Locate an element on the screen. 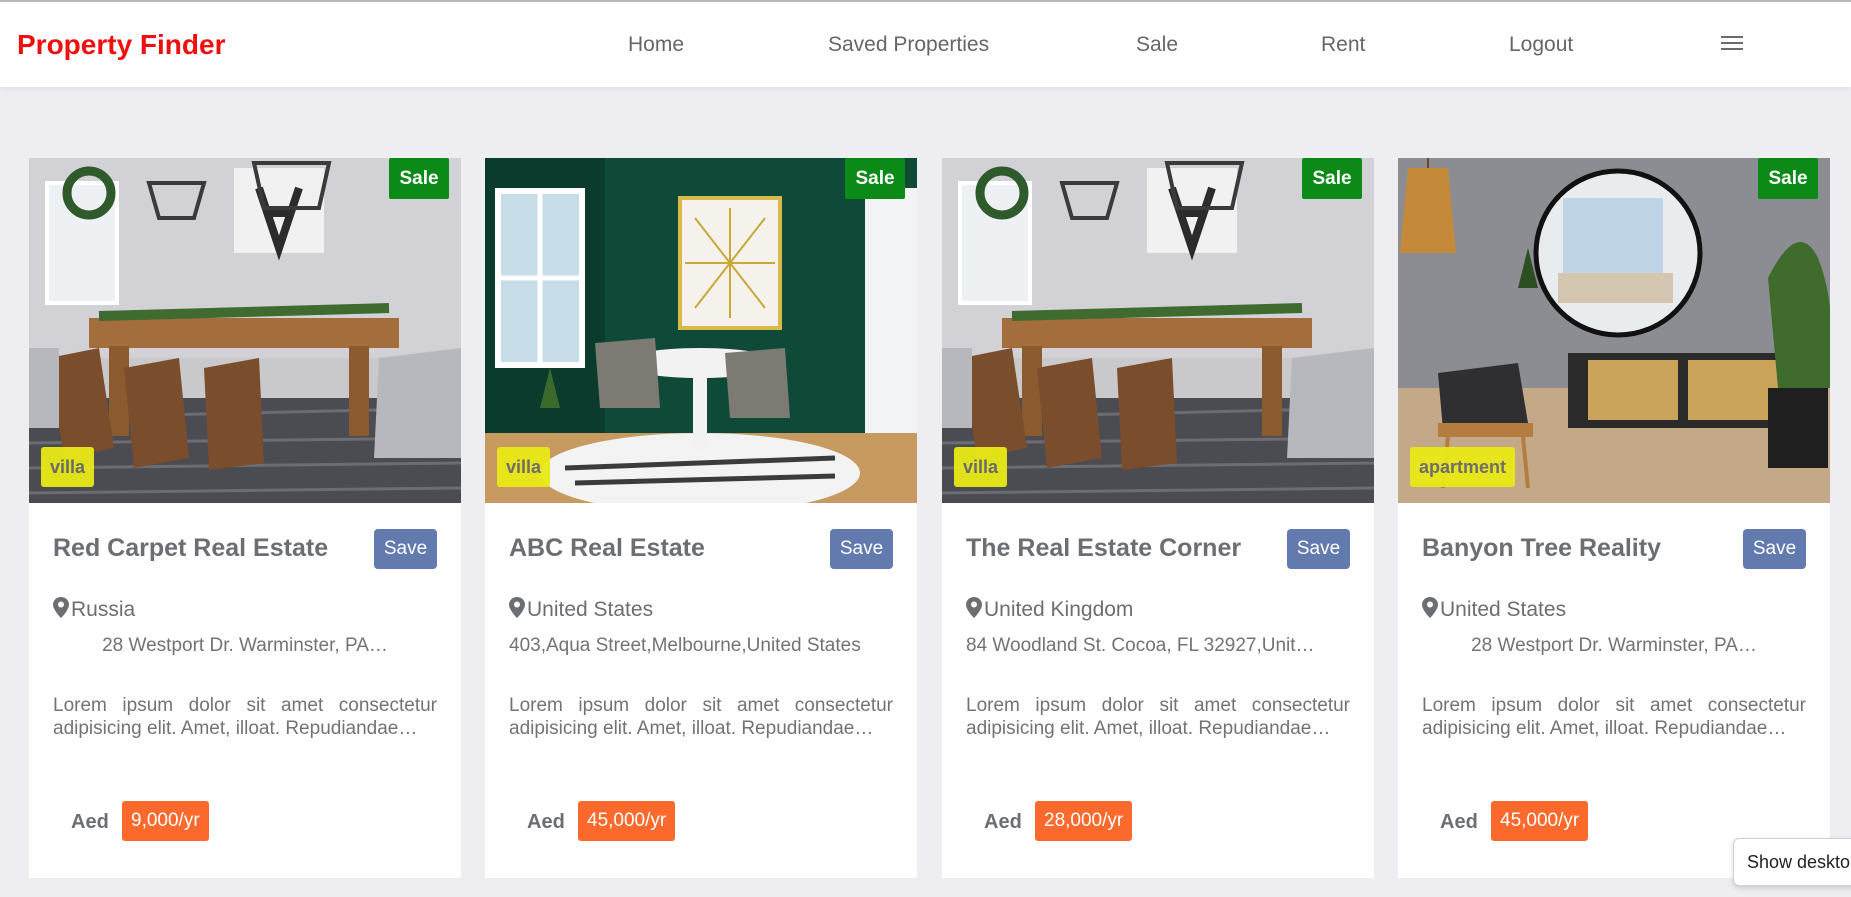  nav-link-sale: Sale is located at coordinates (1157, 45).